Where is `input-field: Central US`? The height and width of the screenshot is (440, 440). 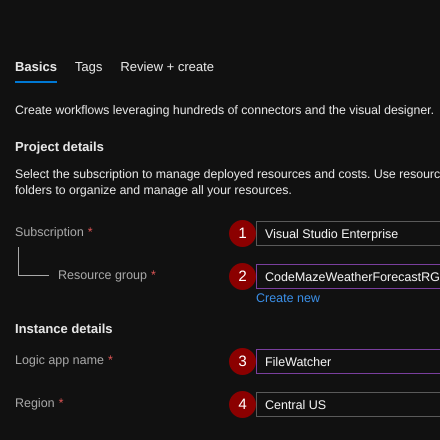
input-field: Central US is located at coordinates (348, 404).